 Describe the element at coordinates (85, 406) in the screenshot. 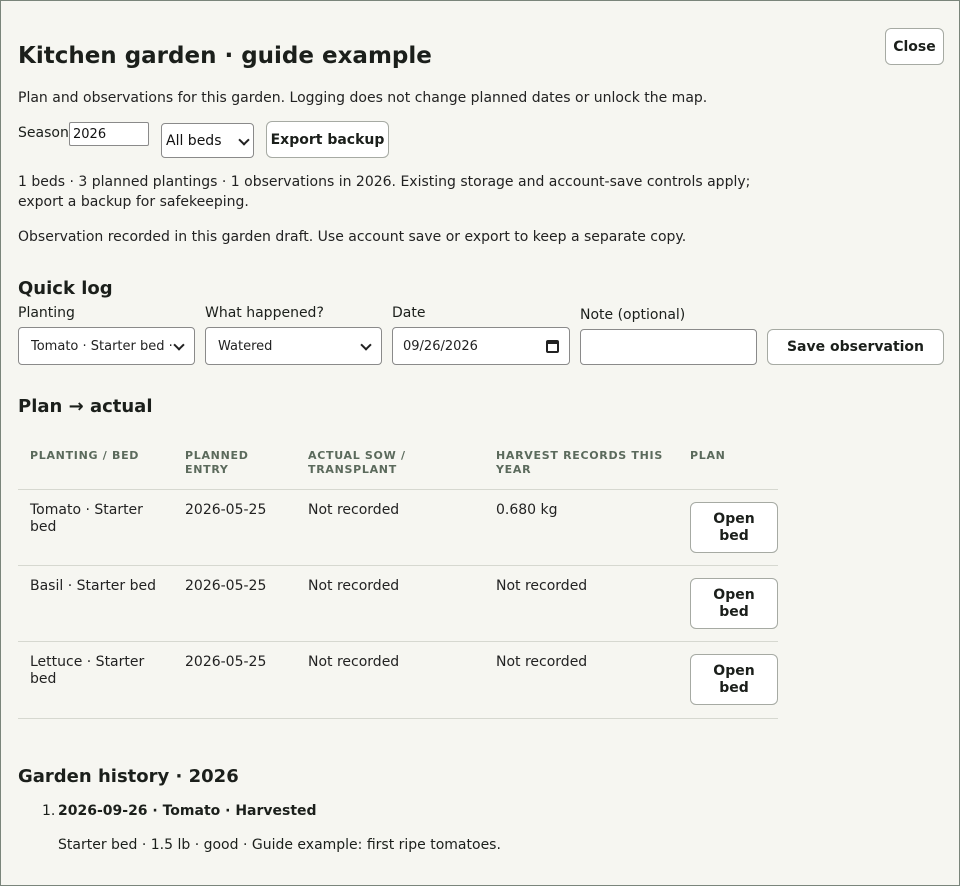

I see `plan-actual-heading: Plan → actual` at that location.